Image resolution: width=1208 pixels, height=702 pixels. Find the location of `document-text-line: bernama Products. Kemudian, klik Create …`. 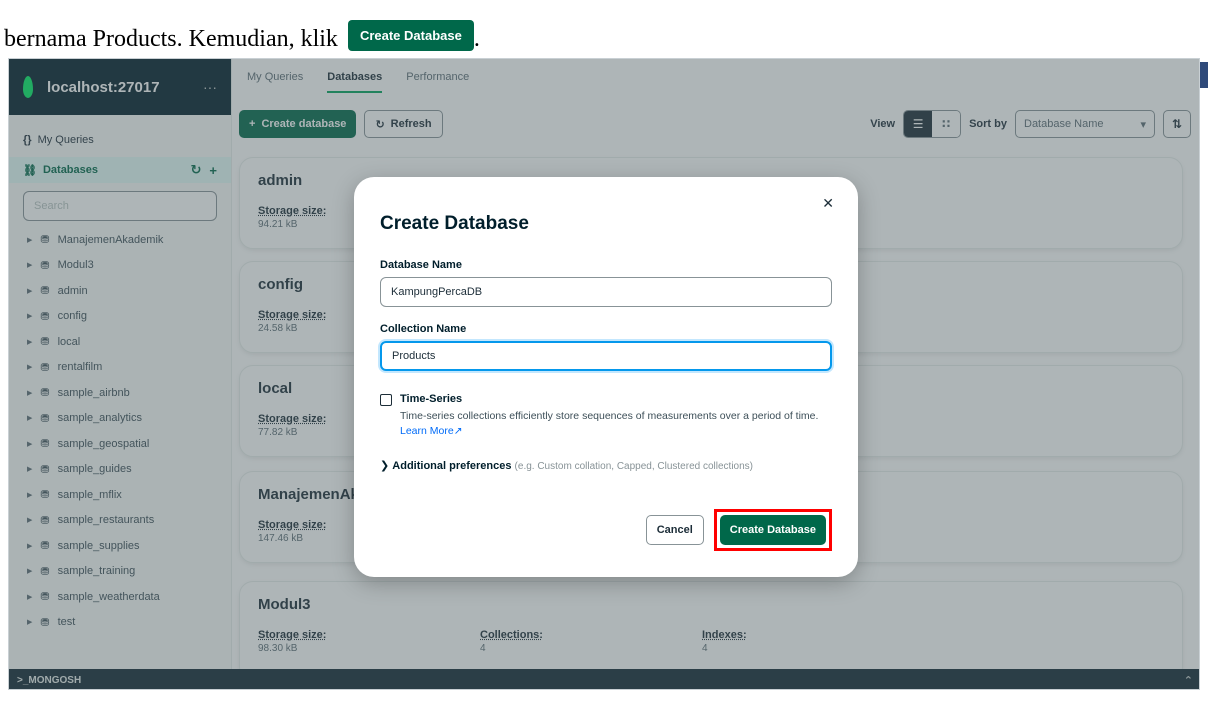

document-text-line: bernama Products. Kemudian, klik Create … is located at coordinates (242, 36).